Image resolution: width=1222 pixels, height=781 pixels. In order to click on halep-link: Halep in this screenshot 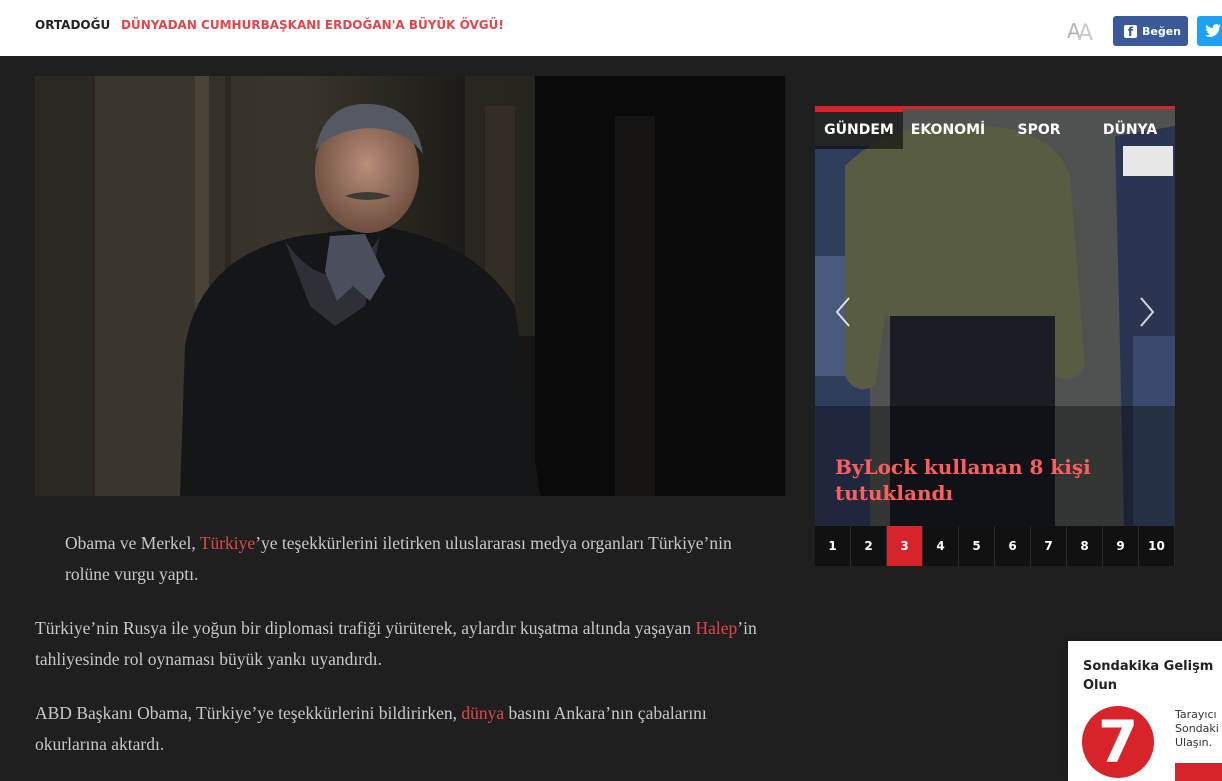, I will do `click(716, 628)`.